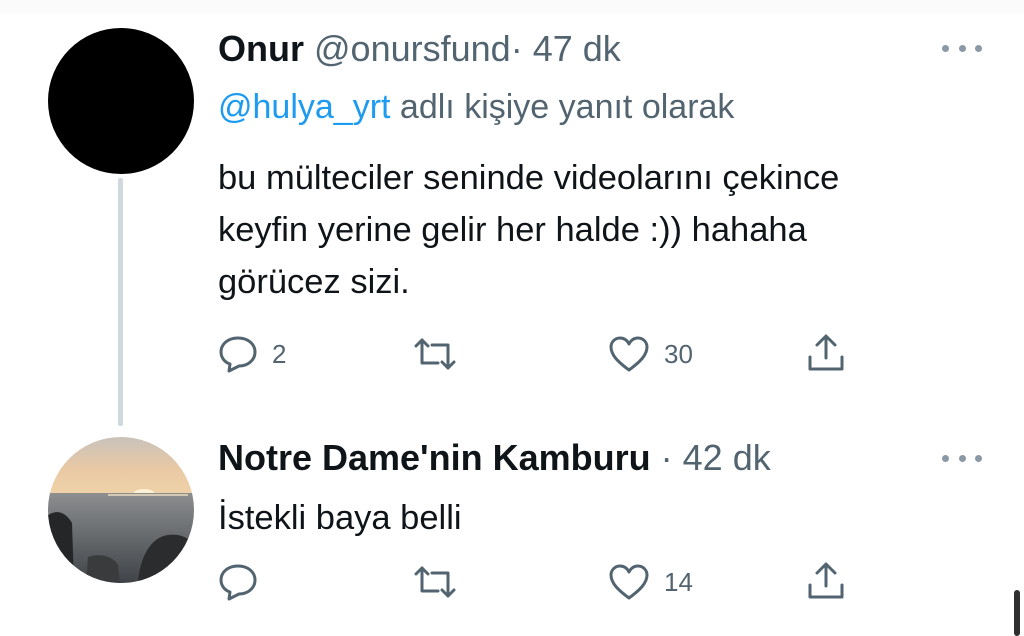 The height and width of the screenshot is (636, 1024). Describe the element at coordinates (678, 353) in the screenshot. I see `like-count: 30` at that location.